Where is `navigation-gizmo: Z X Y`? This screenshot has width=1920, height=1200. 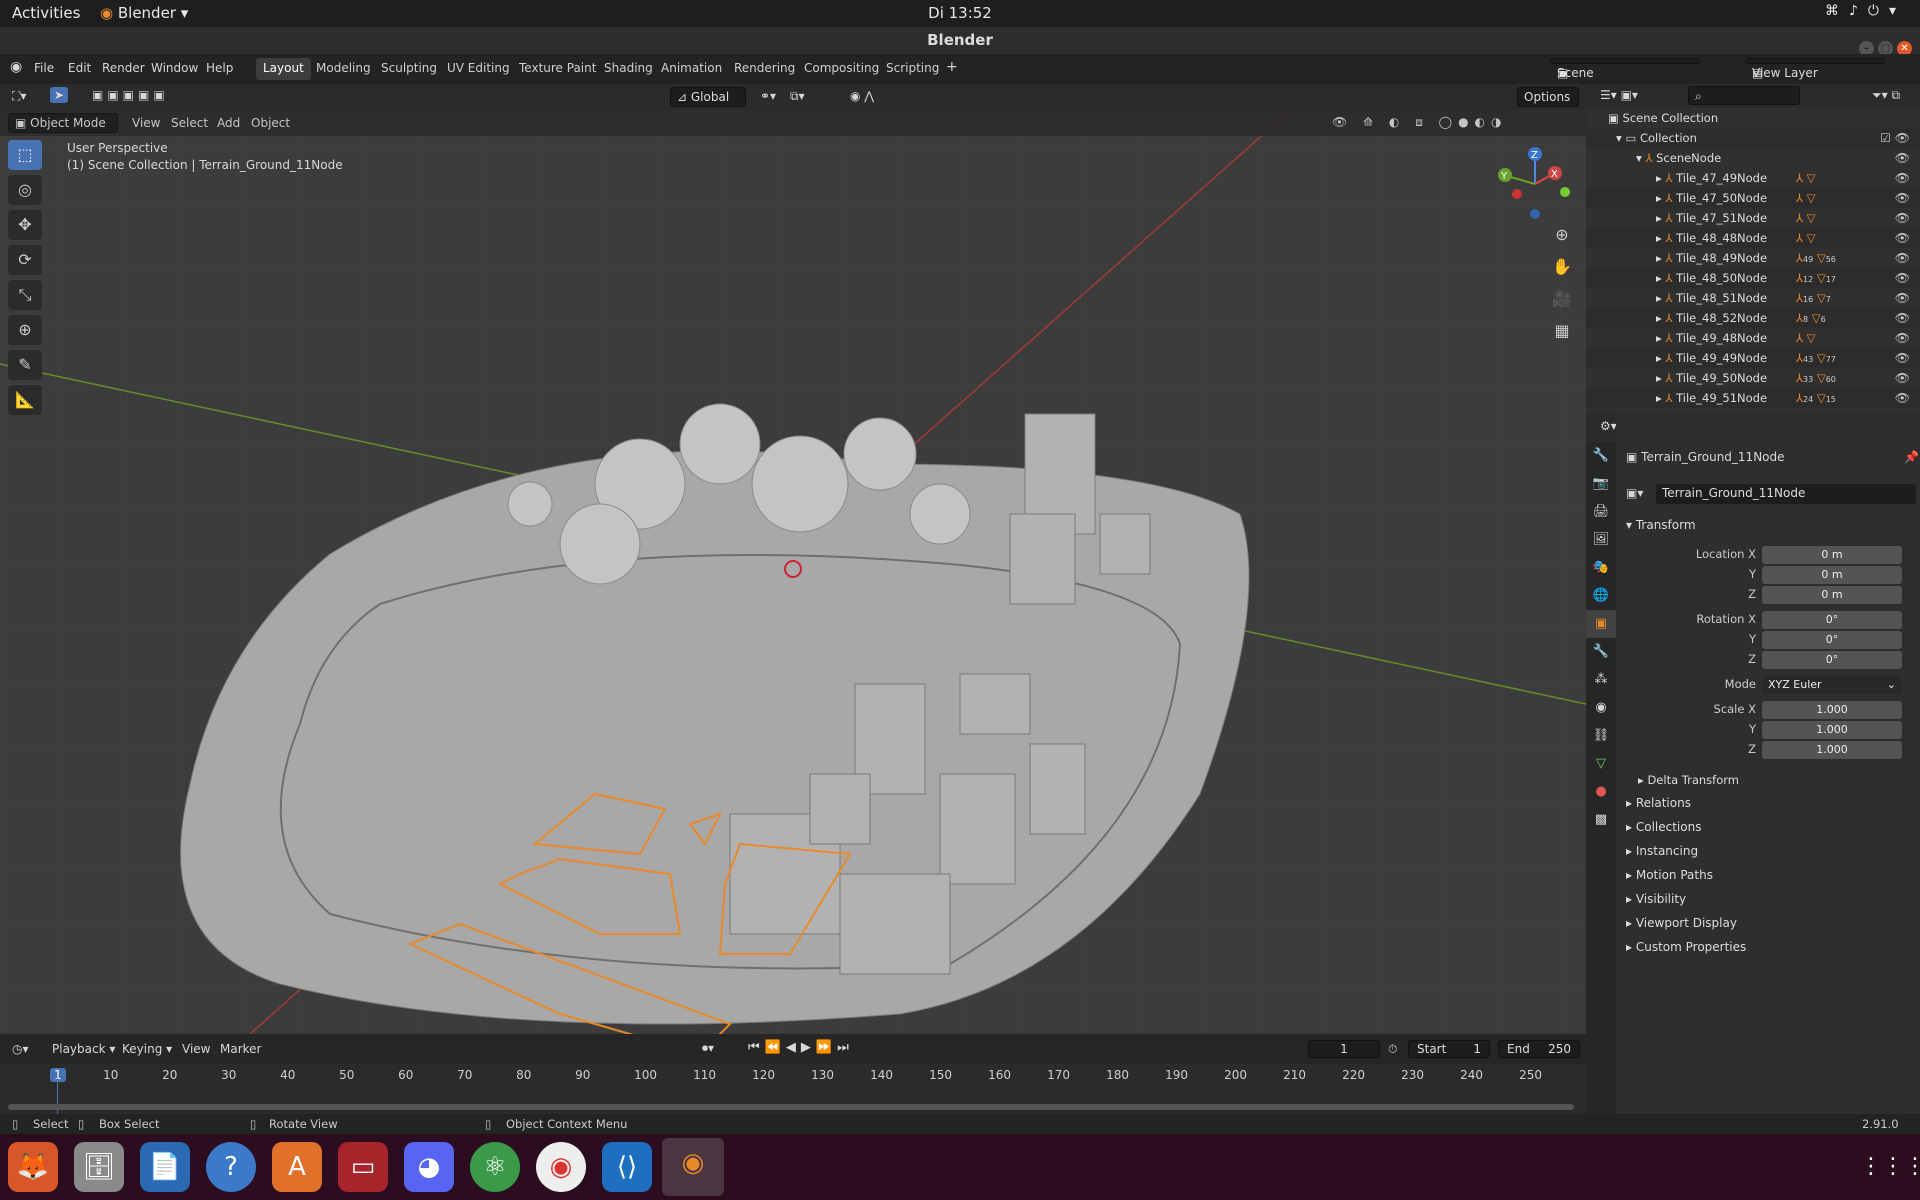
navigation-gizmo: Z X Y is located at coordinates (1535, 184).